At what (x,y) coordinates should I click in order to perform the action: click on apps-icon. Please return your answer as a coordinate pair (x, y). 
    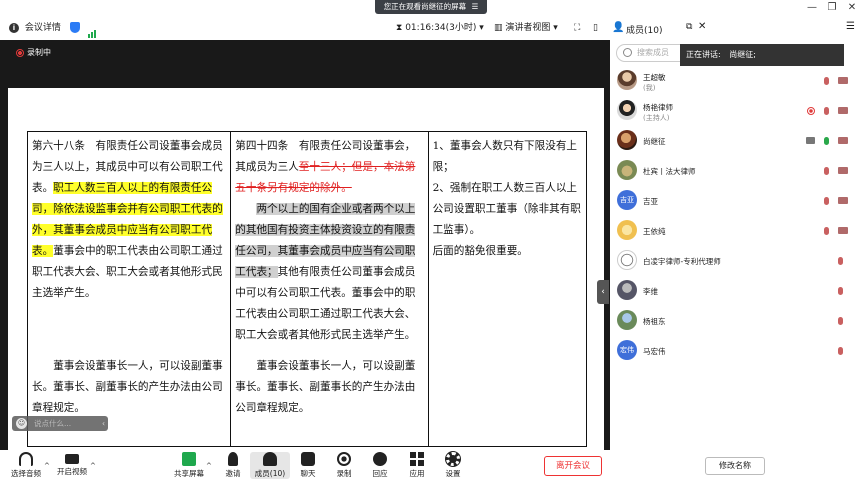
    Looking at the image, I should click on (417, 459).